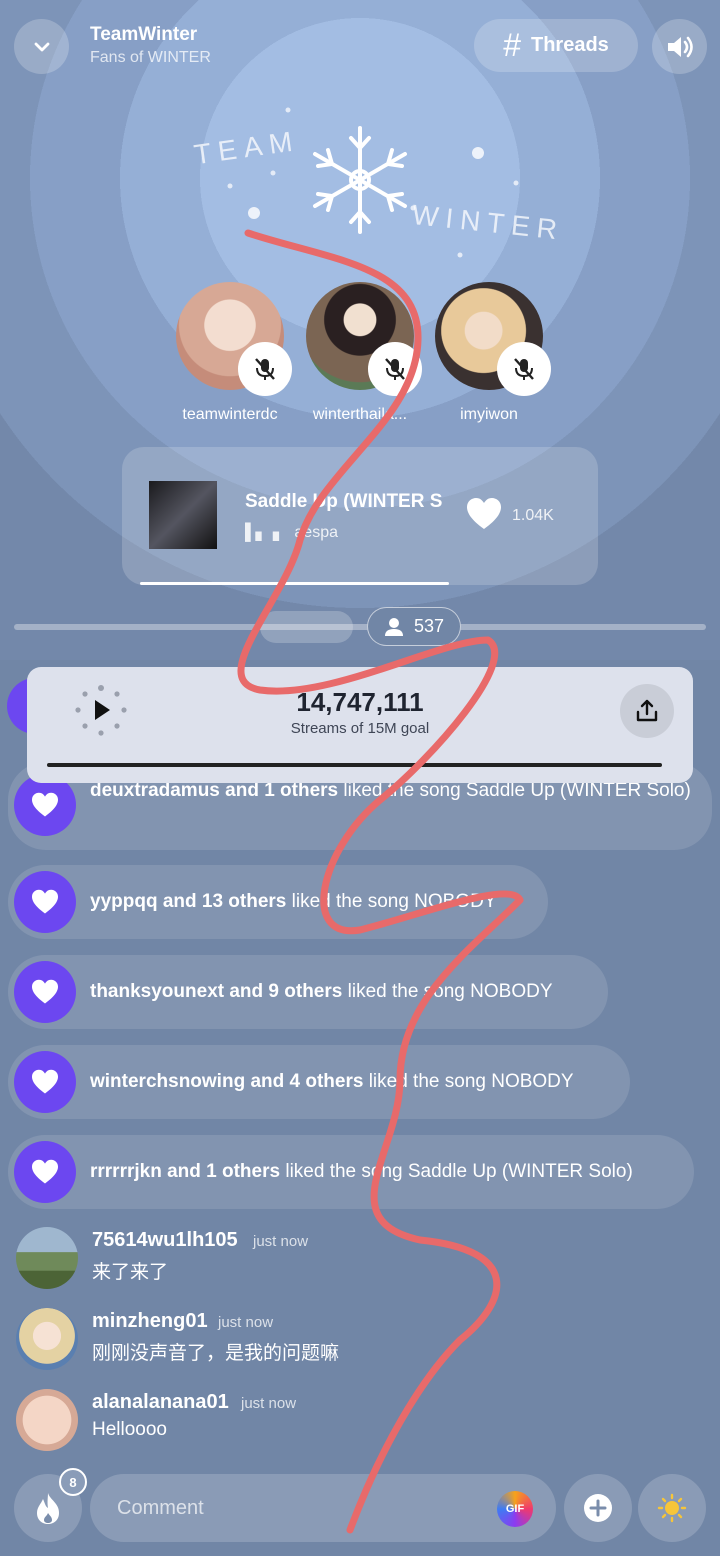  Describe the element at coordinates (360, 627) in the screenshot. I see `section-divider` at that location.